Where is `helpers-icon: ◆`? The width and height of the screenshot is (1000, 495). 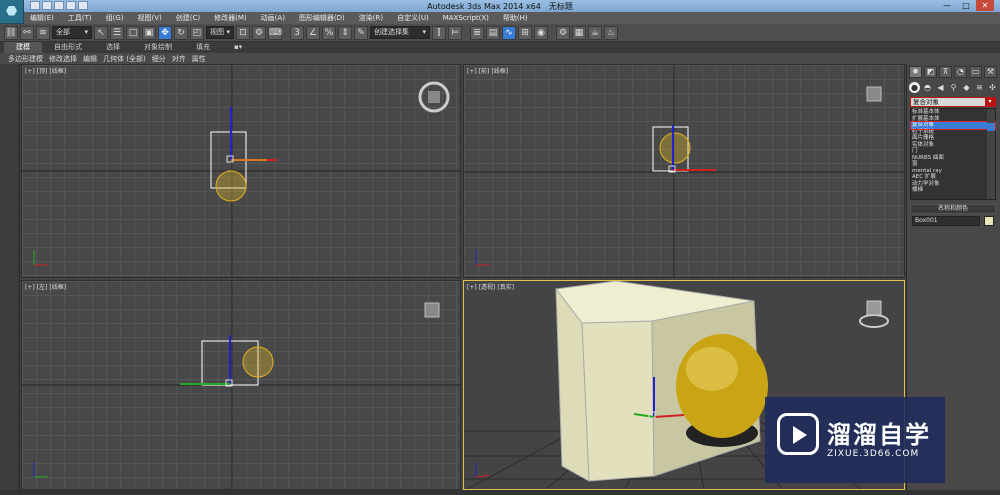
helpers-icon: ◆ is located at coordinates (966, 87).